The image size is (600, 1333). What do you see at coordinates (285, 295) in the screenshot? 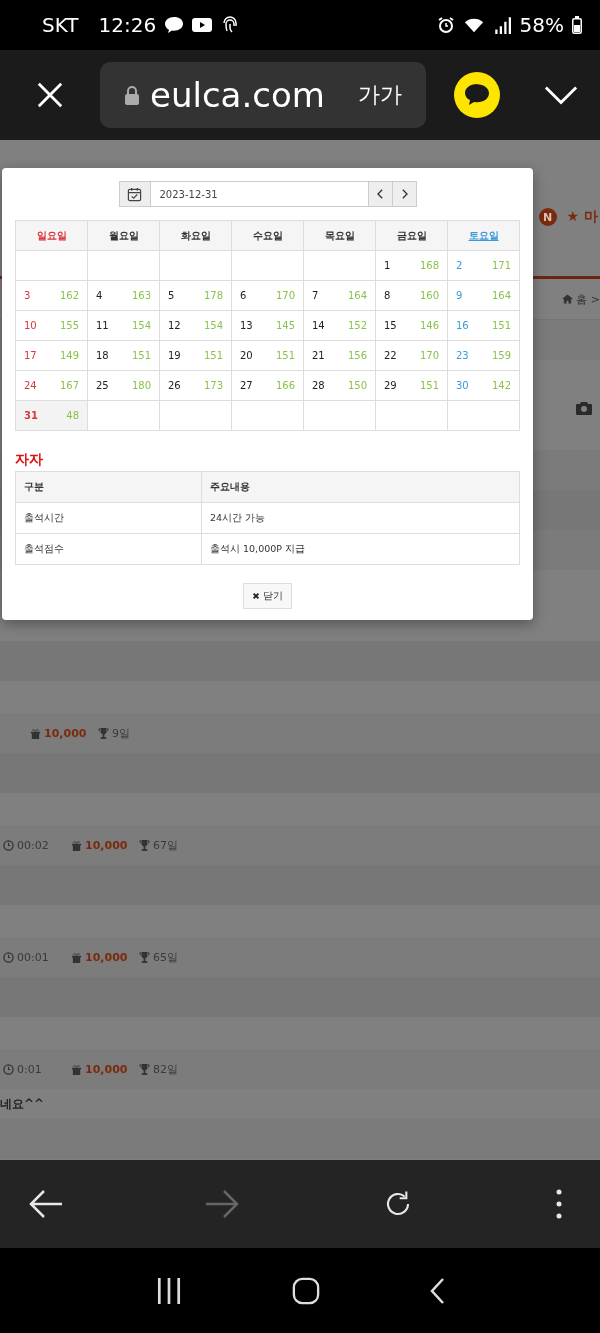
I see `attendance-count: 170` at bounding box center [285, 295].